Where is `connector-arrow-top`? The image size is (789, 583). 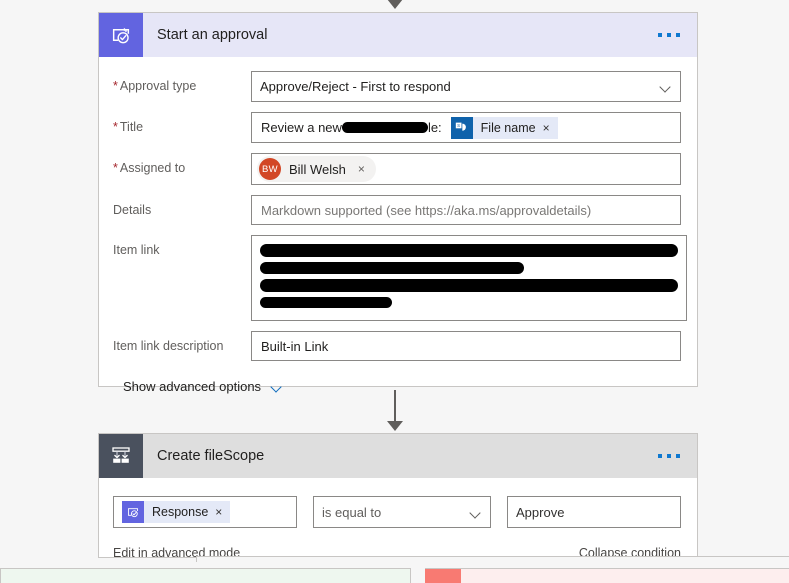 connector-arrow-top is located at coordinates (394, 4).